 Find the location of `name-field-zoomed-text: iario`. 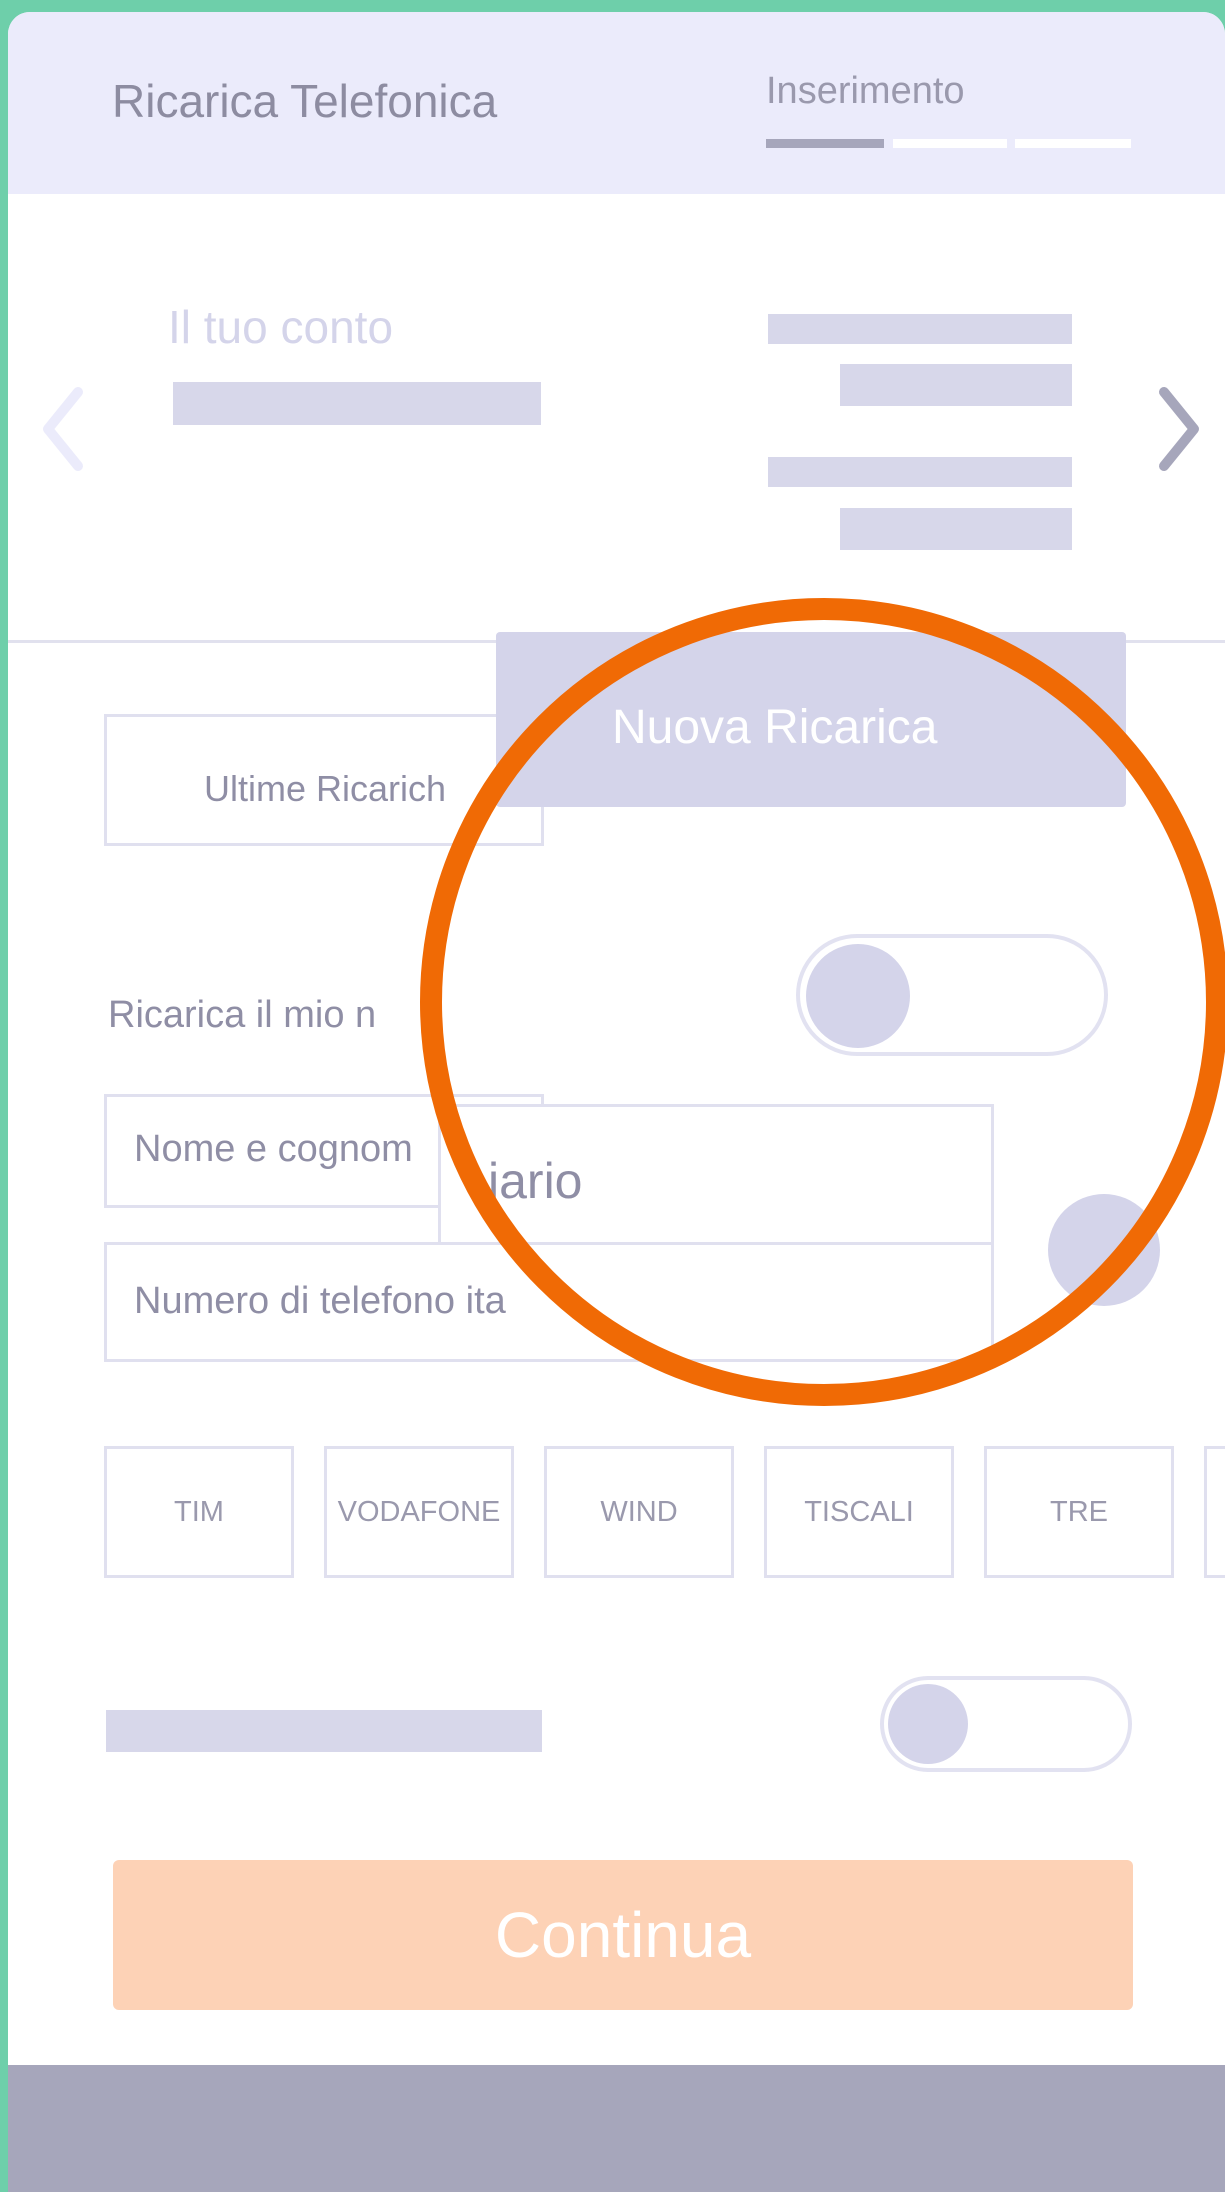

name-field-zoomed-text: iario is located at coordinates (535, 1181).